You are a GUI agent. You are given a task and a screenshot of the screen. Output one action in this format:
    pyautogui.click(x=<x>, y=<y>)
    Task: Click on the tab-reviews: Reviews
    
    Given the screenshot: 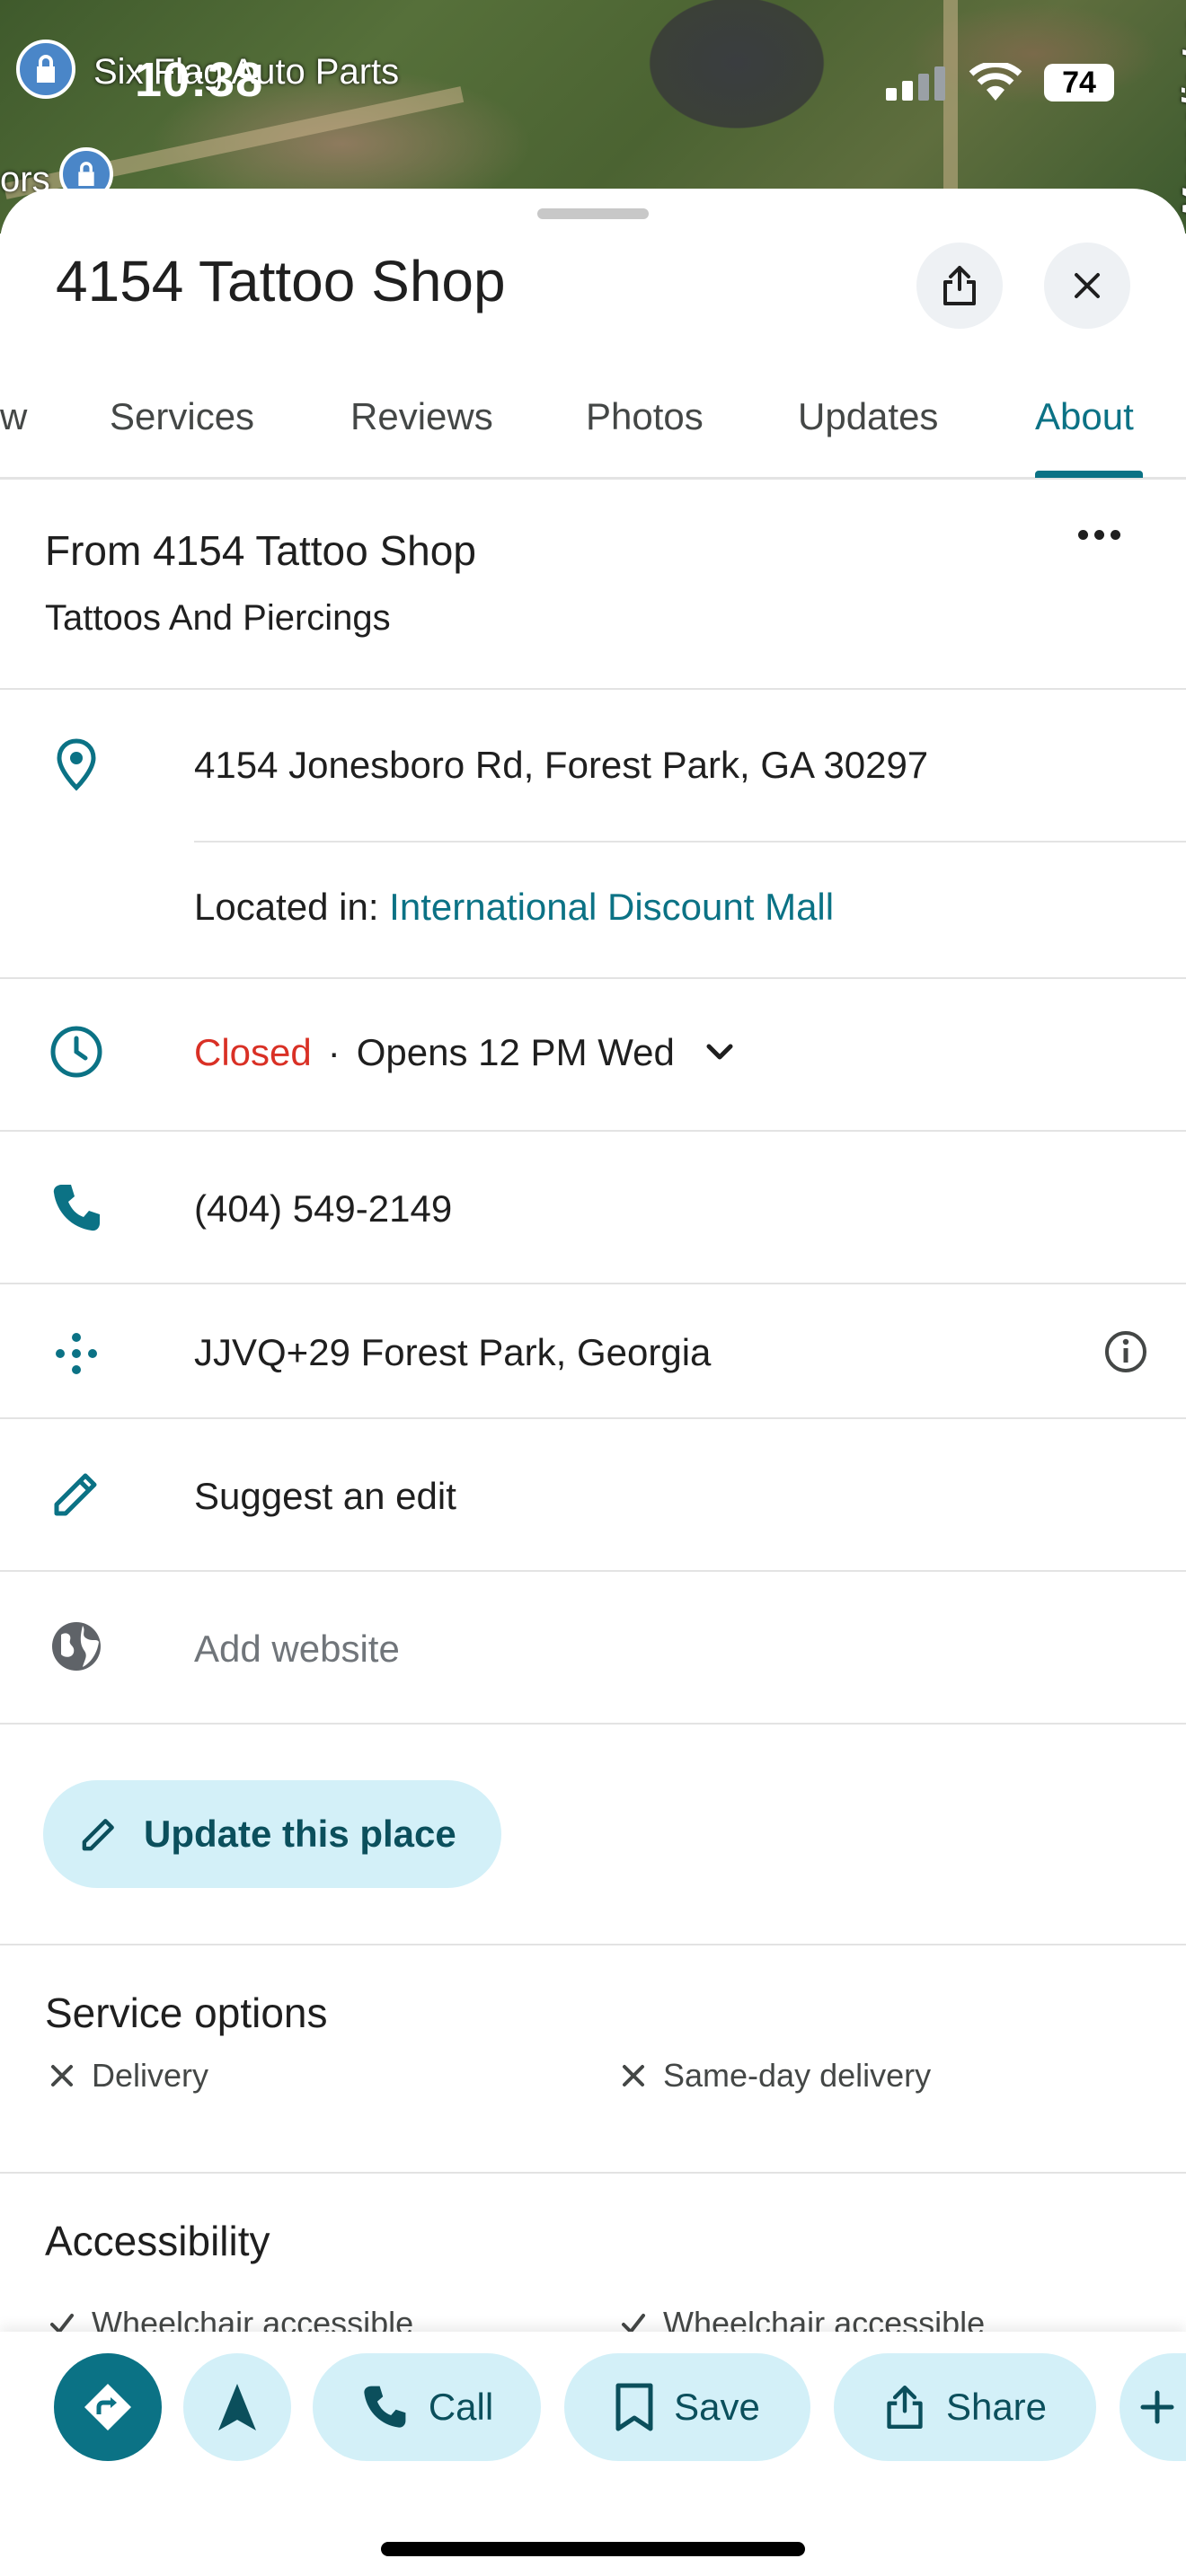 What is the action you would take?
    pyautogui.click(x=421, y=416)
    